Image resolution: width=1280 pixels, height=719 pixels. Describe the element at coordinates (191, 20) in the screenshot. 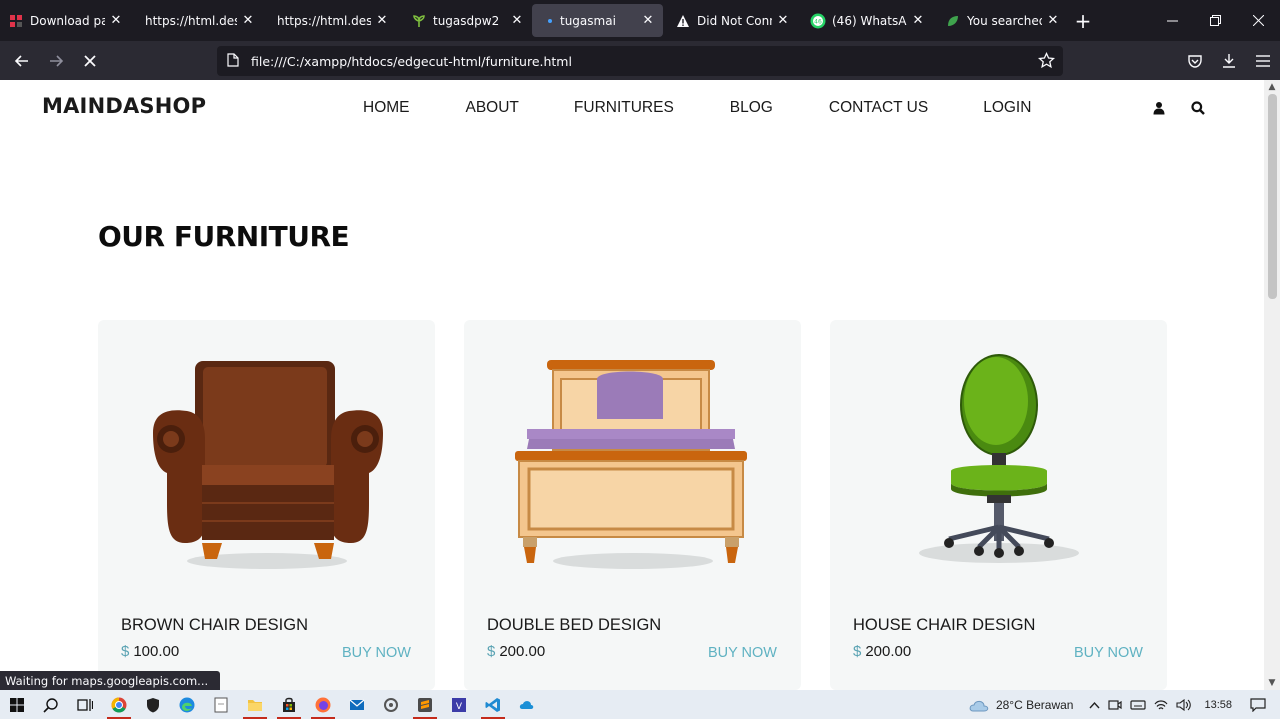

I see `tab-label: https://html.design/` at that location.